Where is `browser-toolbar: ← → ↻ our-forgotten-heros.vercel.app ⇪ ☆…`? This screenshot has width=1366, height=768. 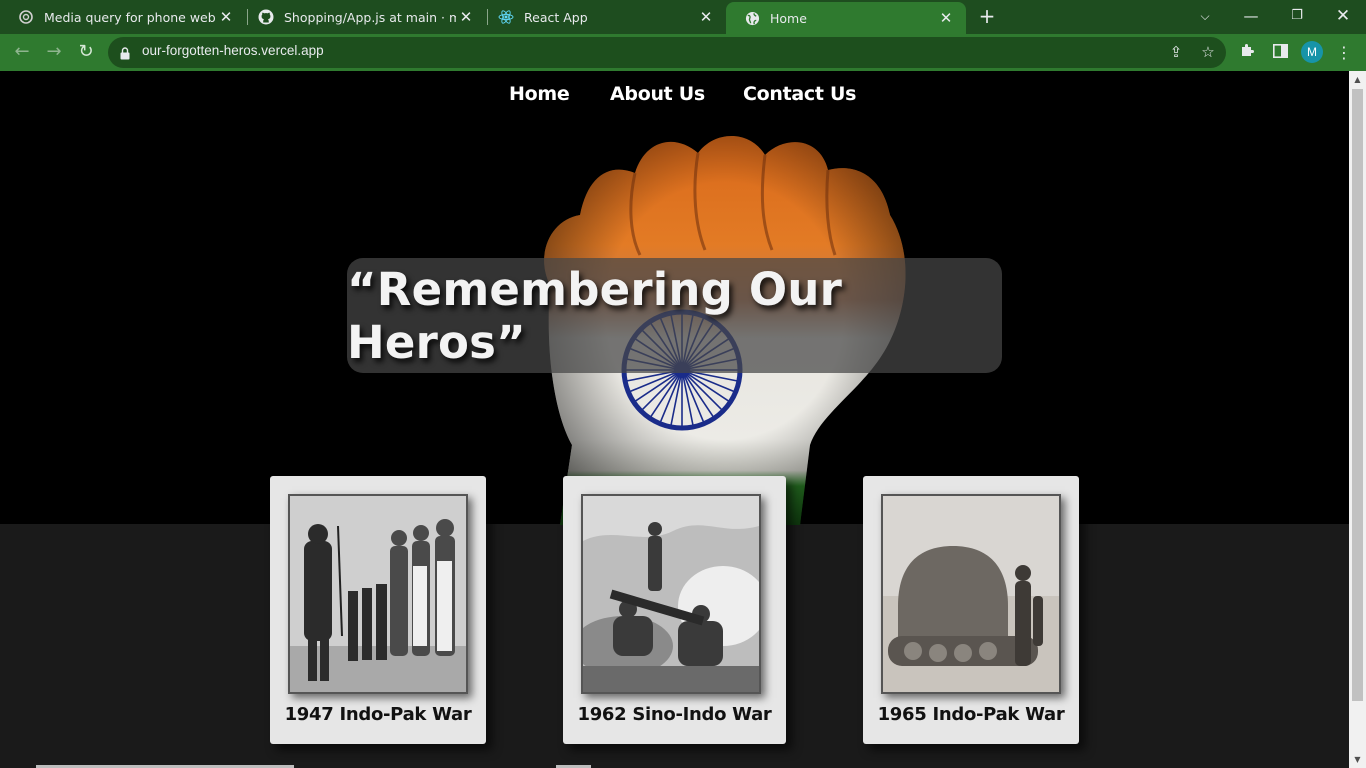 browser-toolbar: ← → ↻ our-forgotten-heros.vercel.app ⇪ ☆… is located at coordinates (683, 52).